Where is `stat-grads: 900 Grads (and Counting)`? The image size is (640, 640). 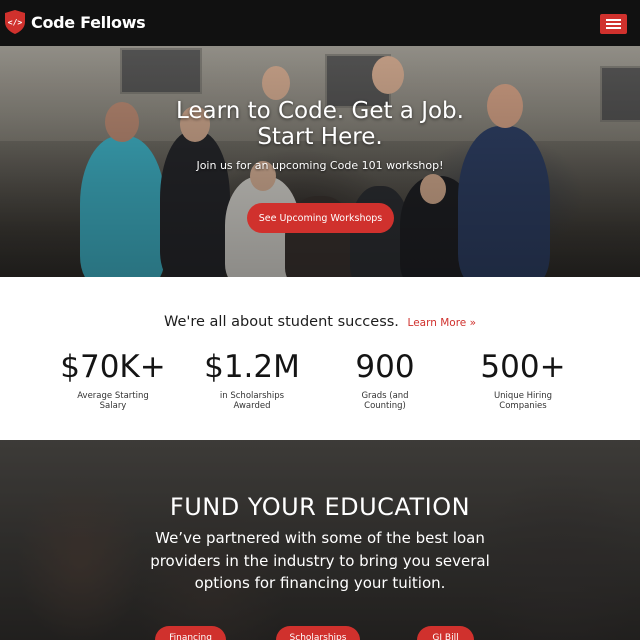
stat-grads: 900 Grads (and Counting) is located at coordinates (385, 380).